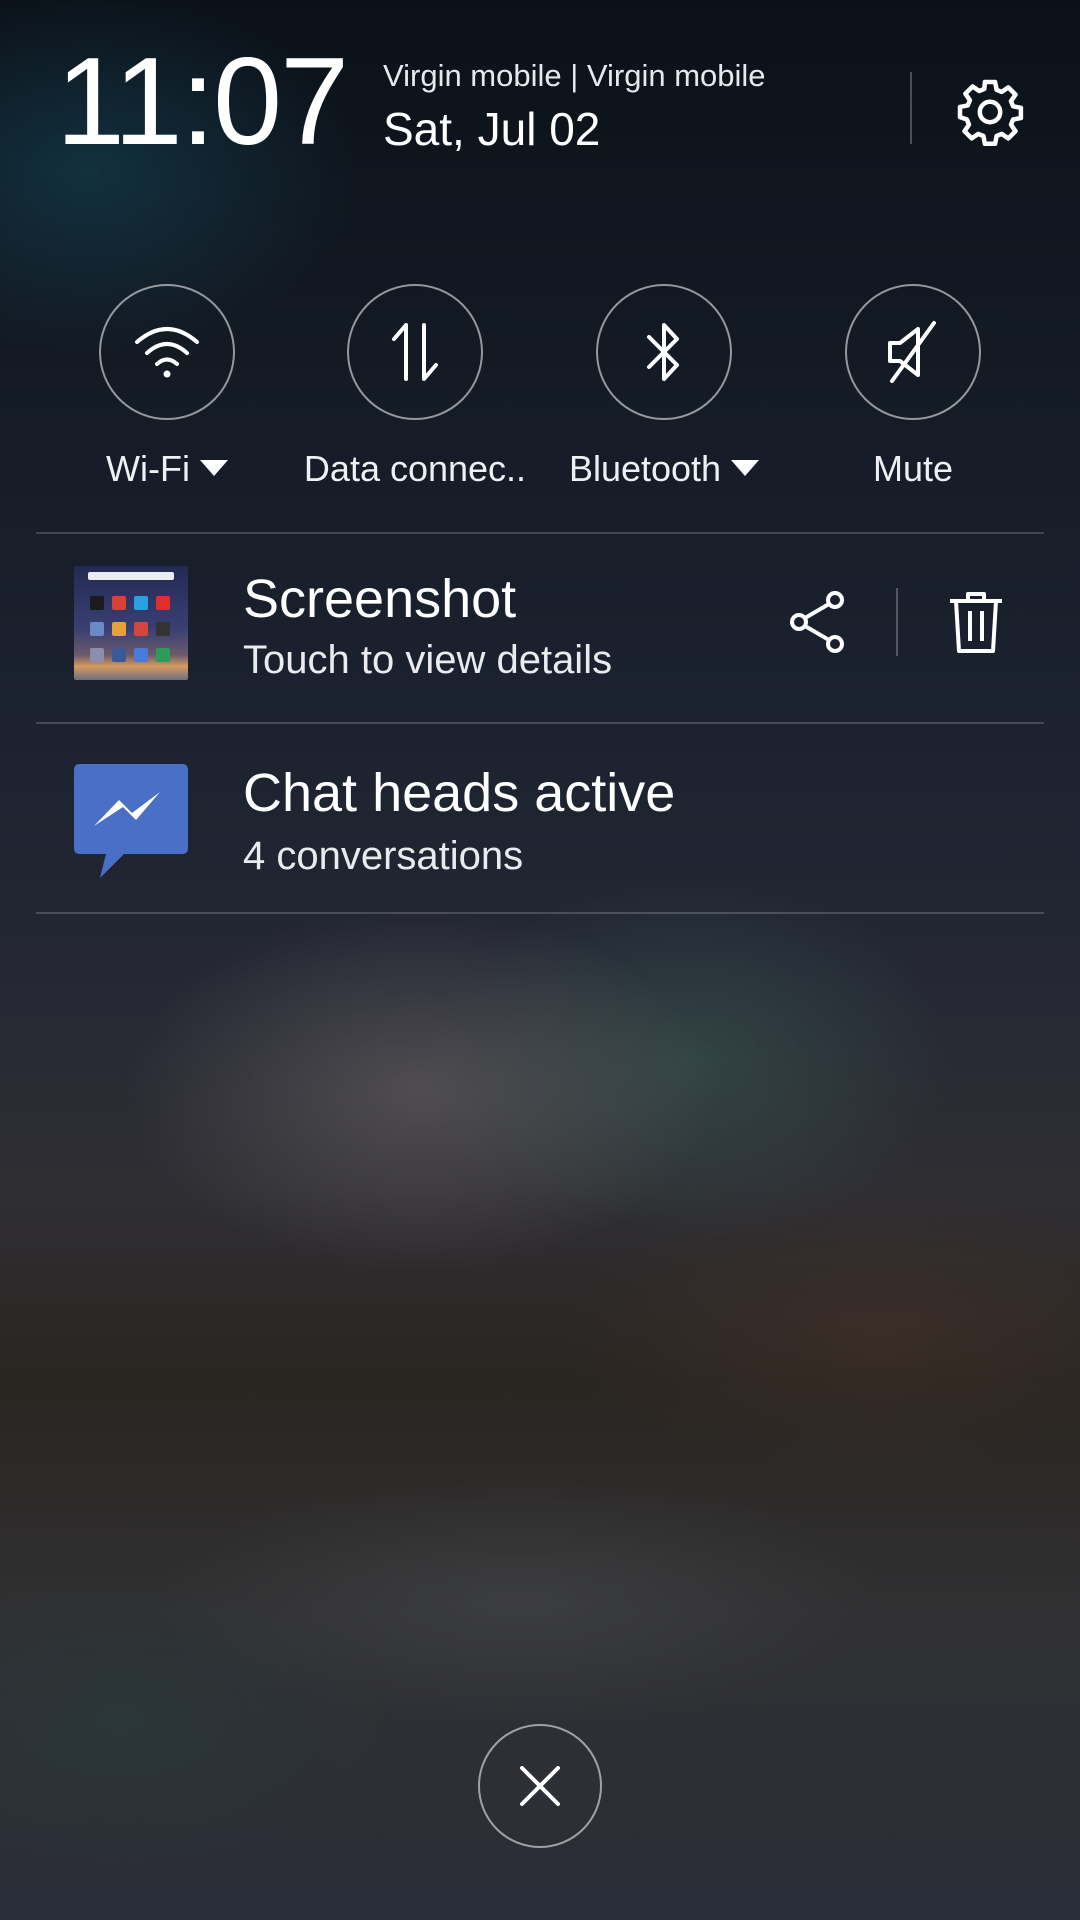 The image size is (1080, 1920). What do you see at coordinates (897, 622) in the screenshot?
I see `action-divider` at bounding box center [897, 622].